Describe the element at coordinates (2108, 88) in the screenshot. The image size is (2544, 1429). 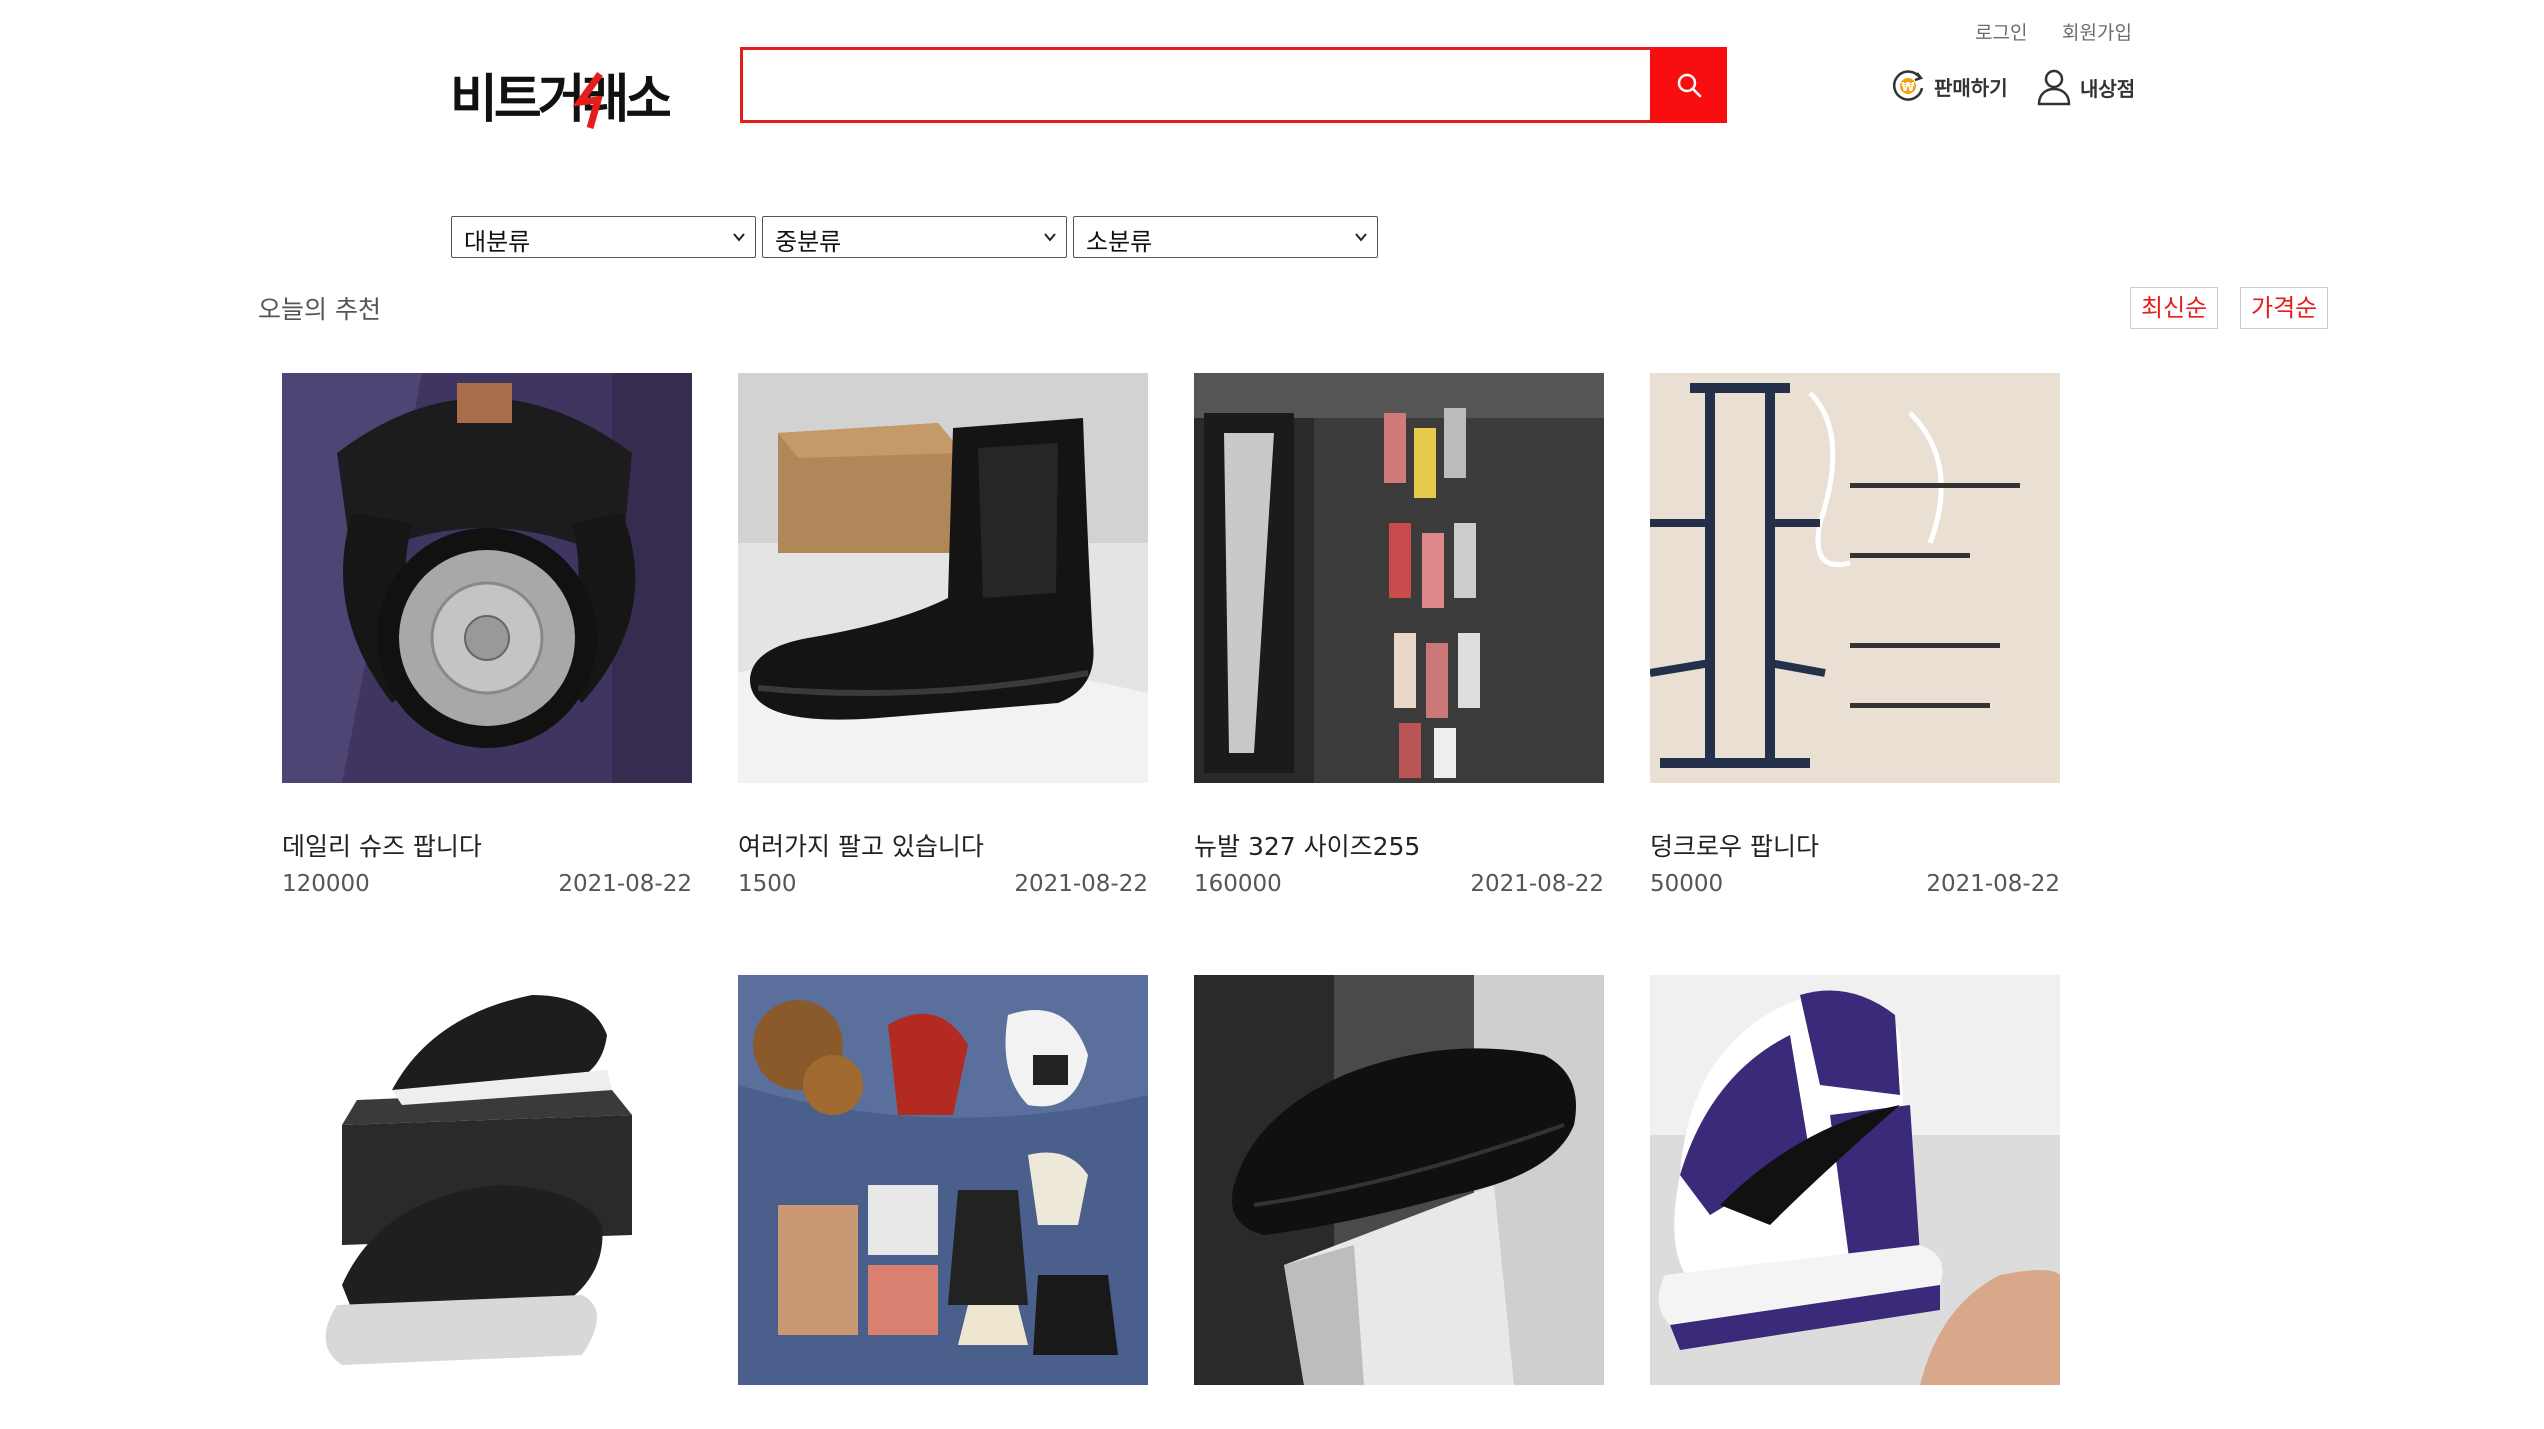
I see `my-store-label: 내상점` at that location.